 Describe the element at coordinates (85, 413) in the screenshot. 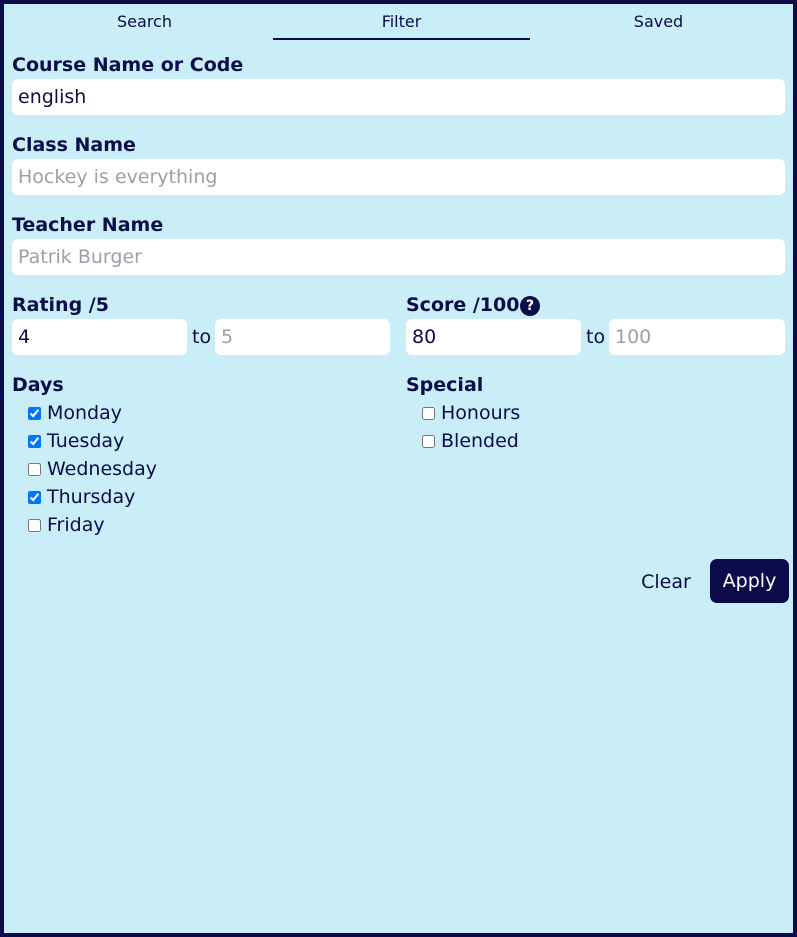

I see `day-monday-label: Monday` at that location.